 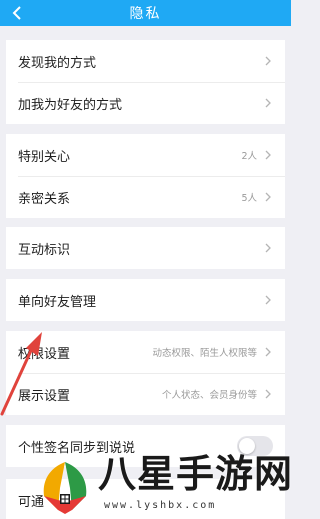 I want to click on settings-group: 发现我的方式 加我为好友的方式, so click(x=145, y=82).